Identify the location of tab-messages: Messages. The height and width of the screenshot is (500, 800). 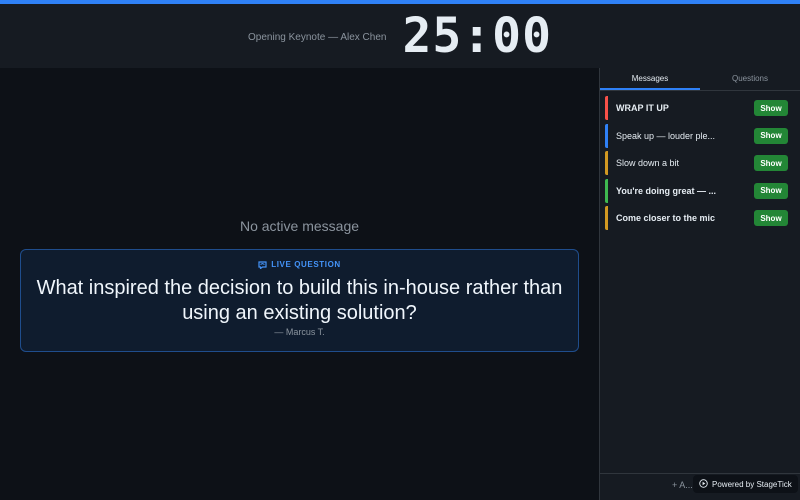
(650, 79).